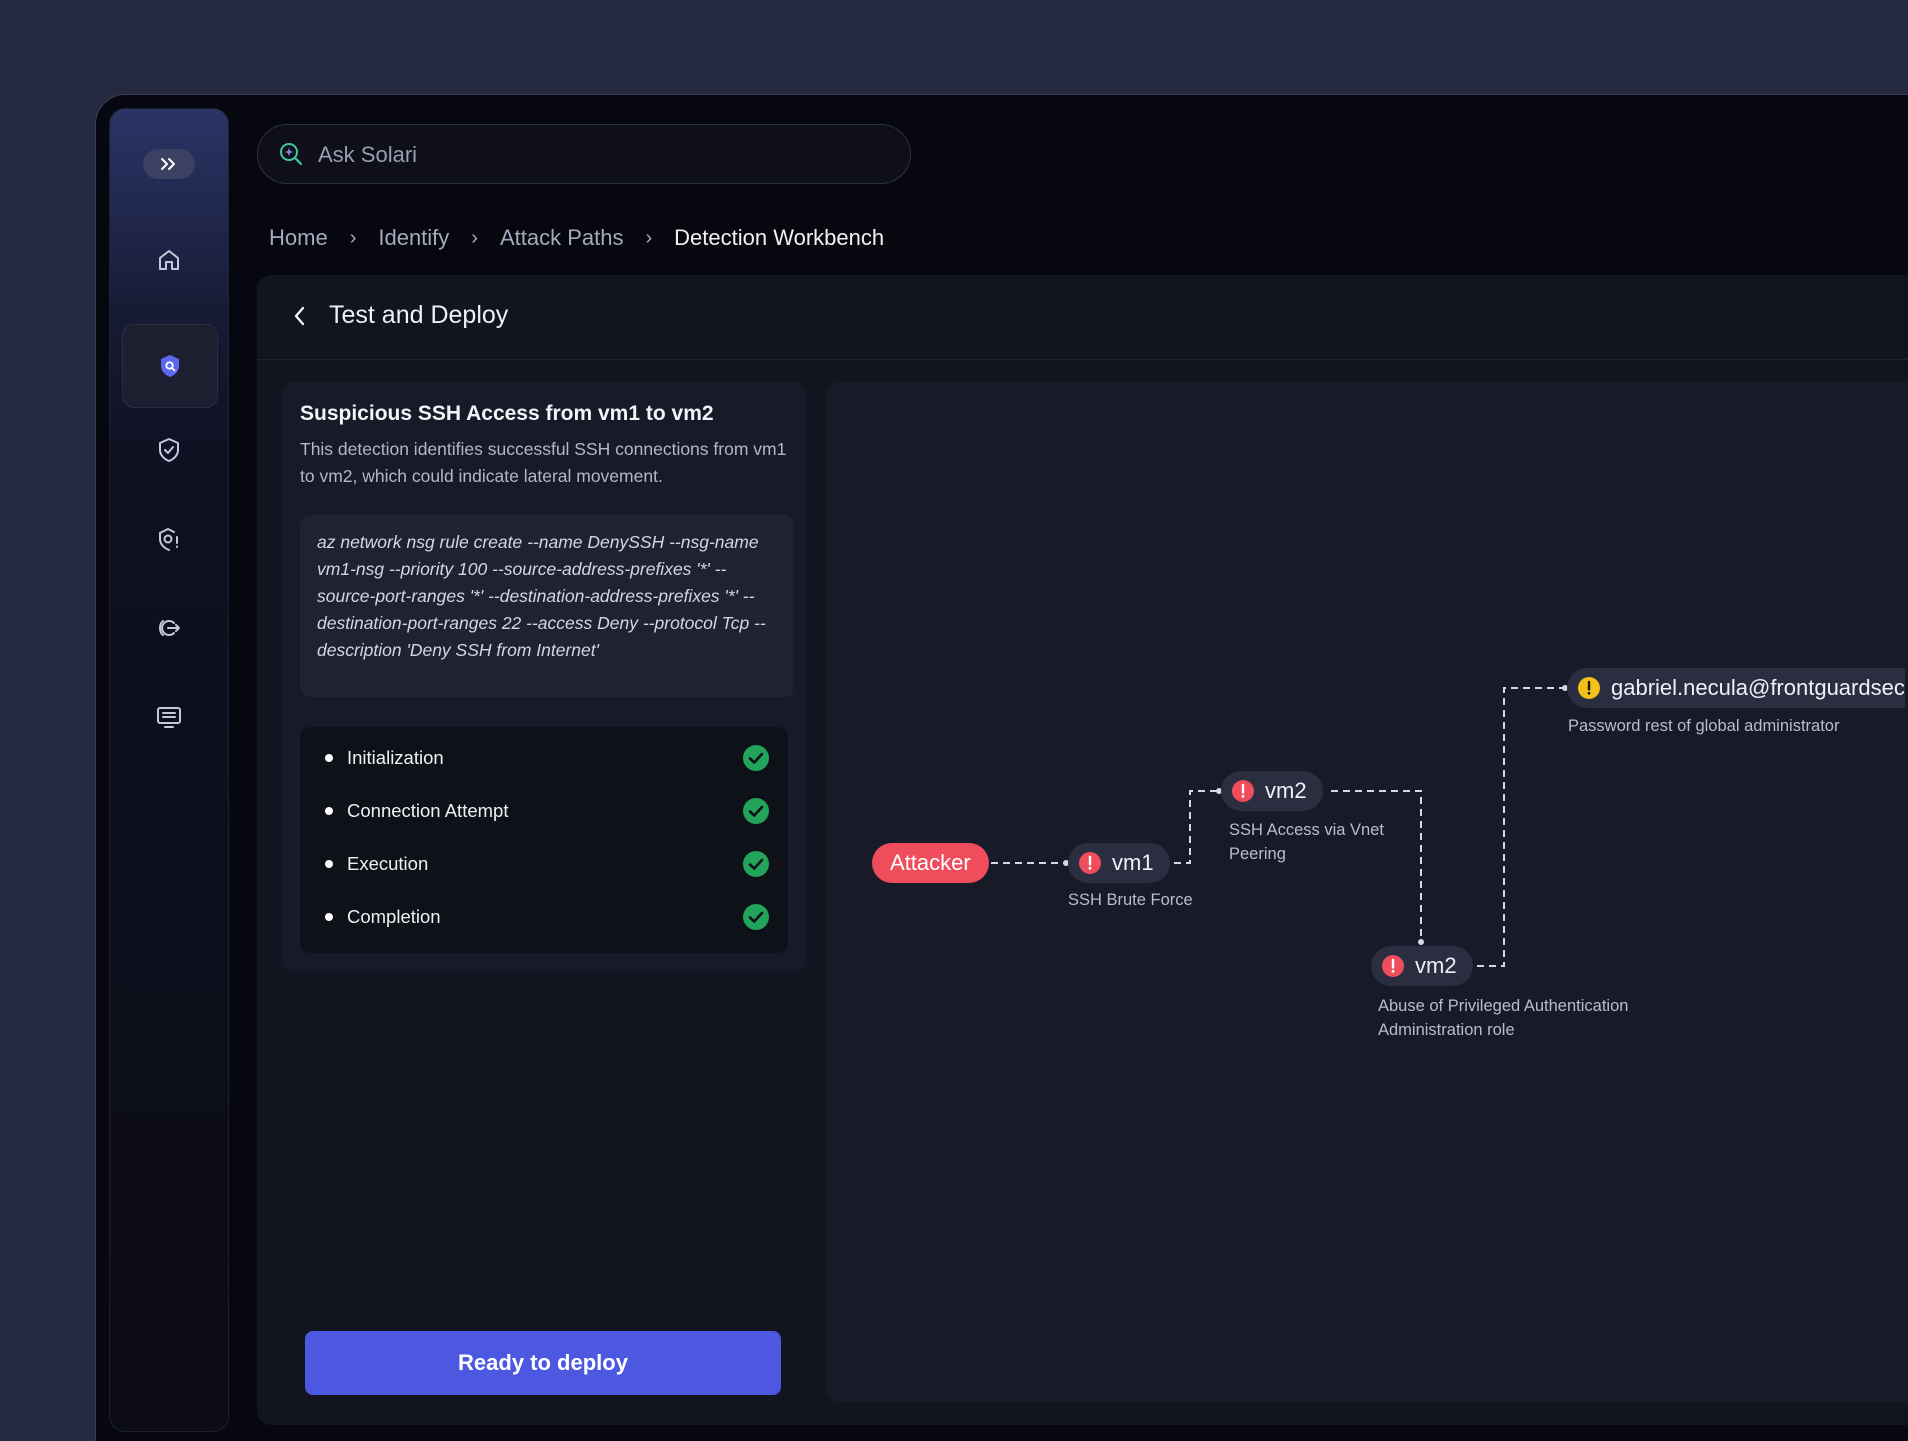 The width and height of the screenshot is (1908, 1441). Describe the element at coordinates (428, 810) in the screenshot. I see `step-label: Connection Attempt` at that location.